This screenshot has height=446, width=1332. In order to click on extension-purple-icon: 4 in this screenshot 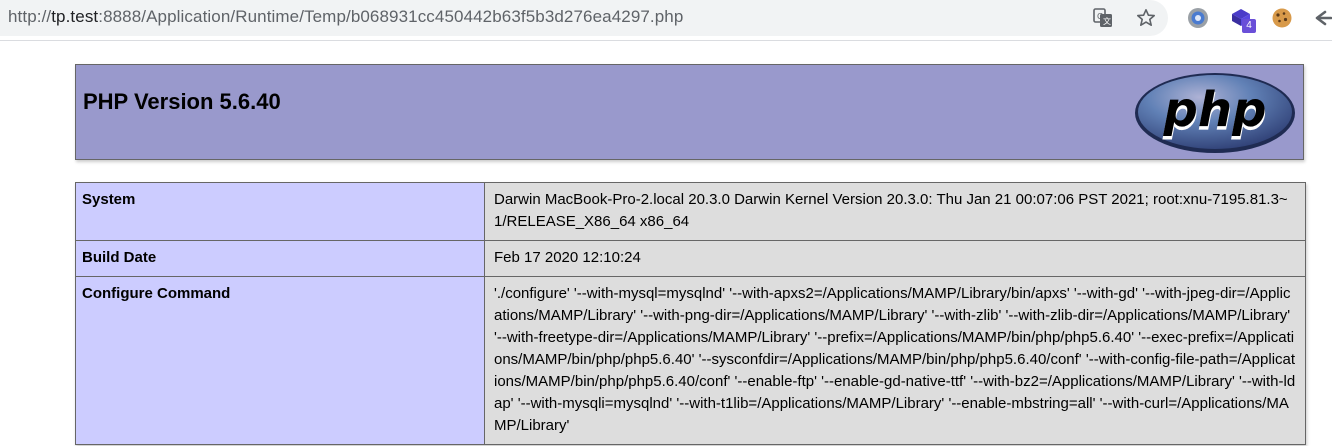, I will do `click(1242, 19)`.